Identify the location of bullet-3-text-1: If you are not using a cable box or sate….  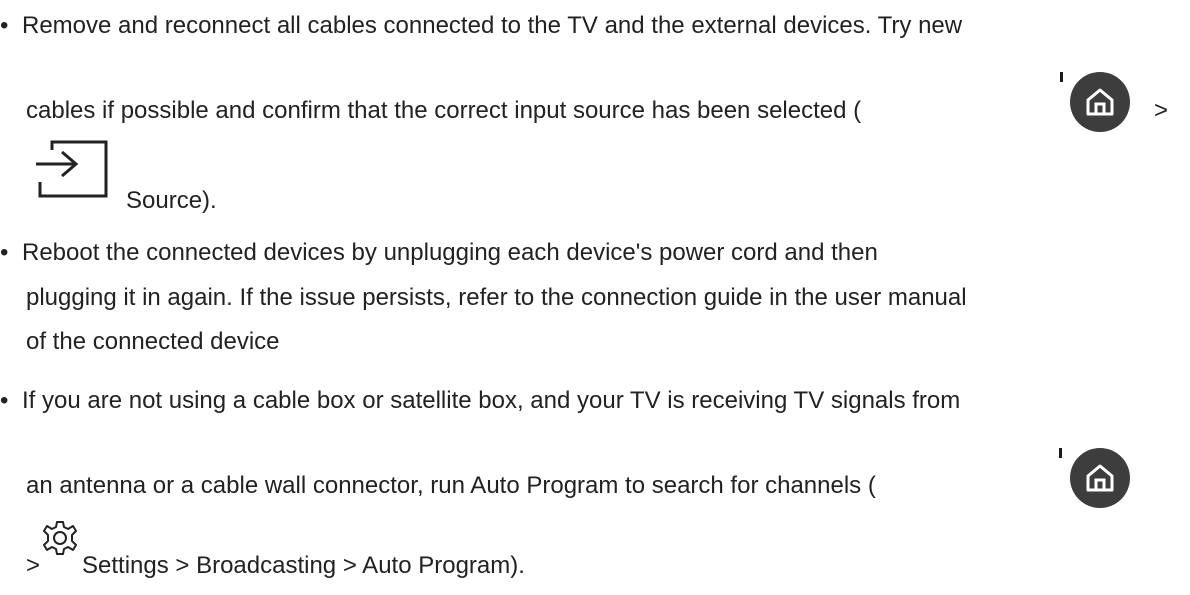
(491, 400).